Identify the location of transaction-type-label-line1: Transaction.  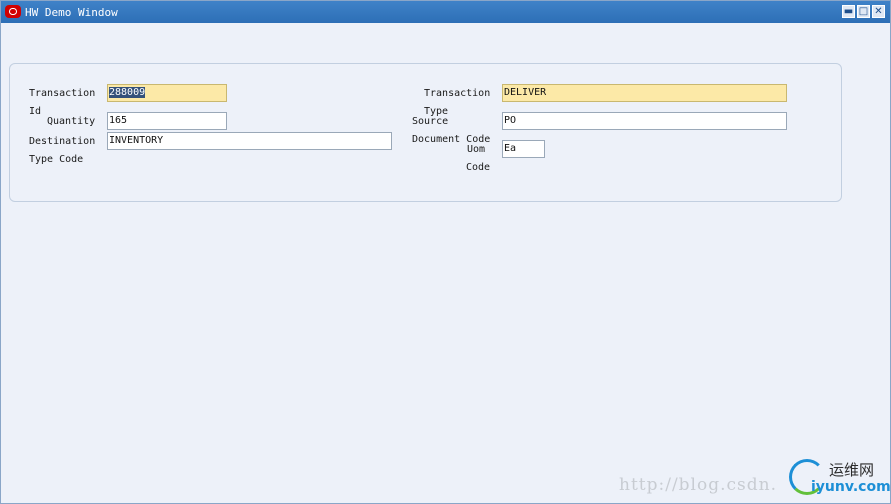
(457, 93).